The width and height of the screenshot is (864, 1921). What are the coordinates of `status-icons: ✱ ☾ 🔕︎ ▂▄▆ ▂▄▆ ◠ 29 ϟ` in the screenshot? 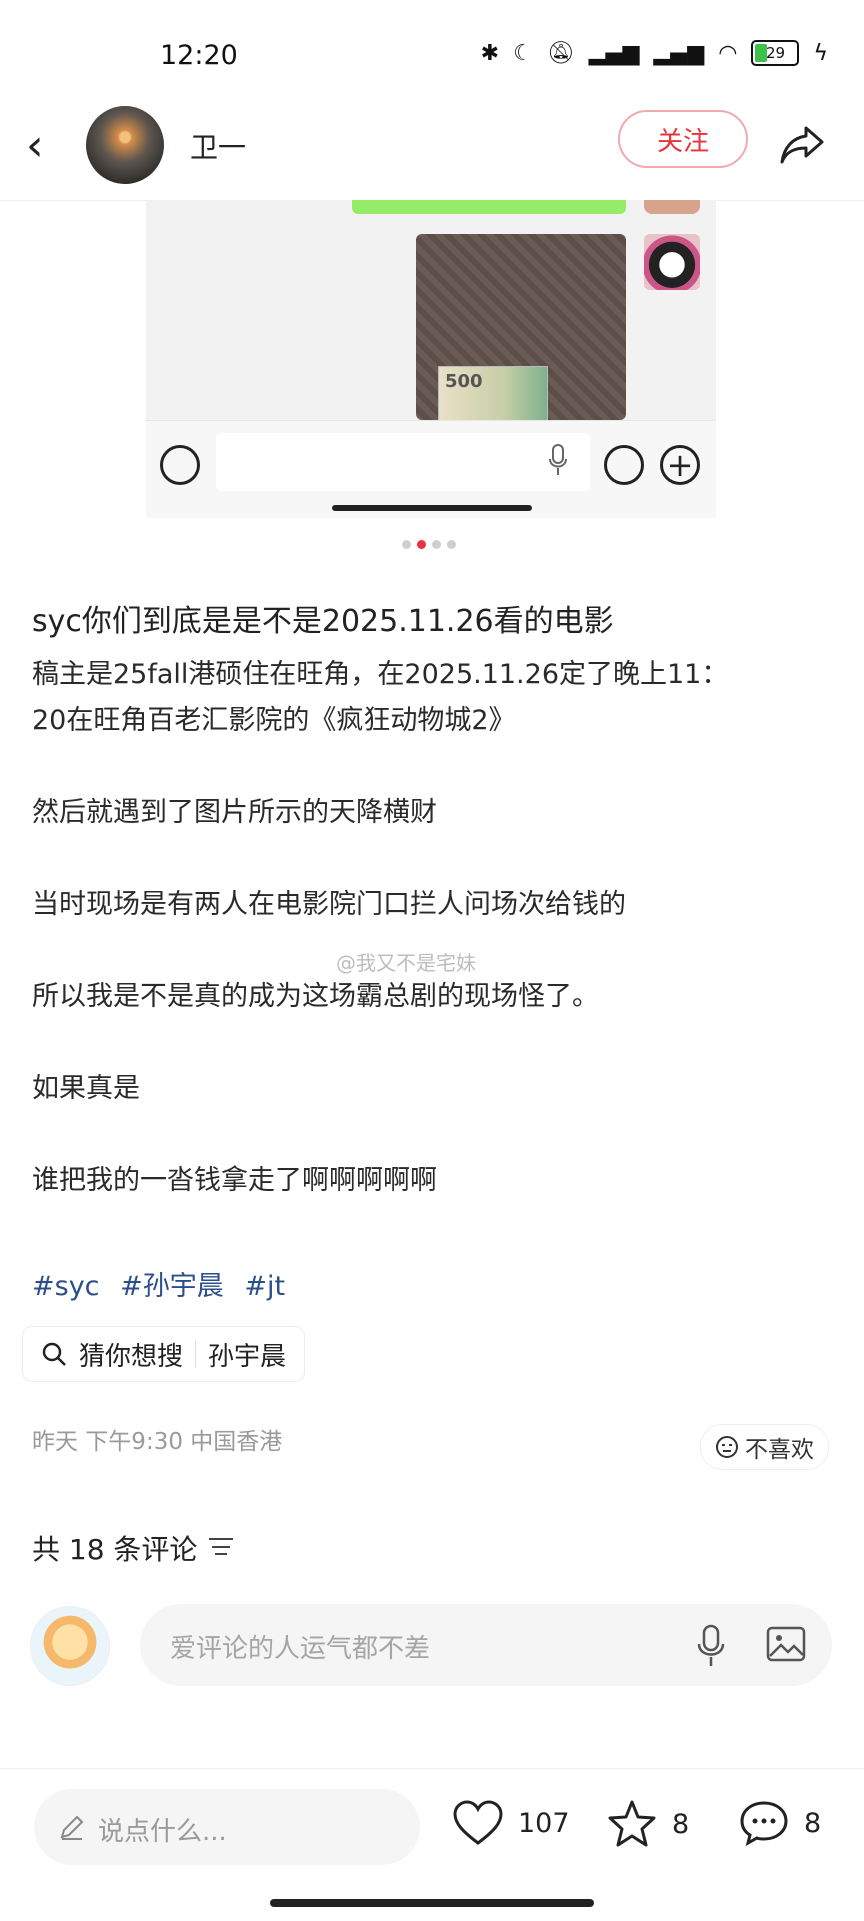 It's located at (654, 53).